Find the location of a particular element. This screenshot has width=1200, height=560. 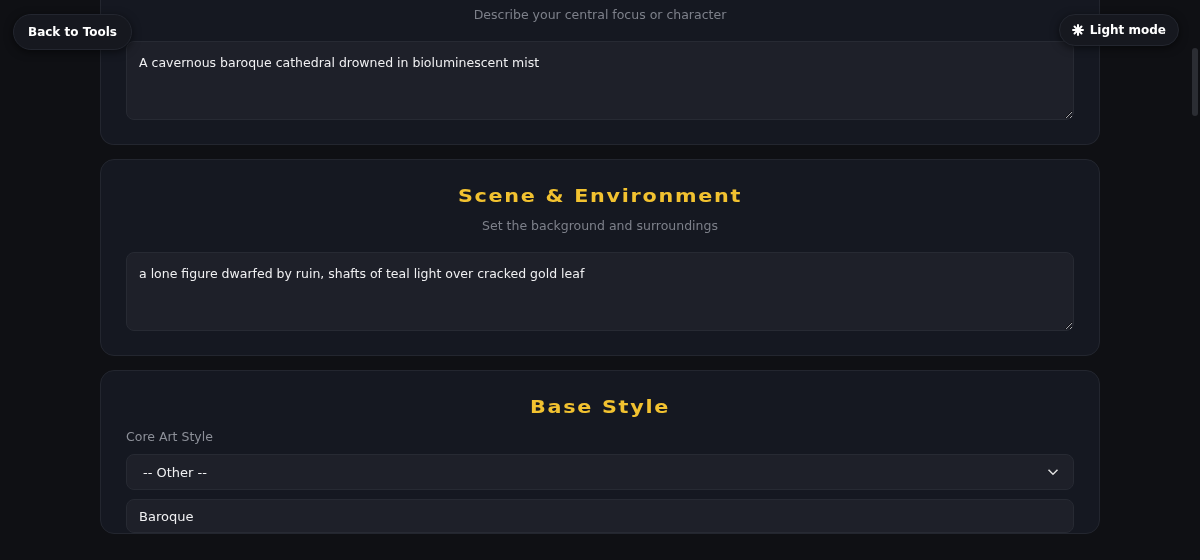

sun-icon is located at coordinates (1077, 30).